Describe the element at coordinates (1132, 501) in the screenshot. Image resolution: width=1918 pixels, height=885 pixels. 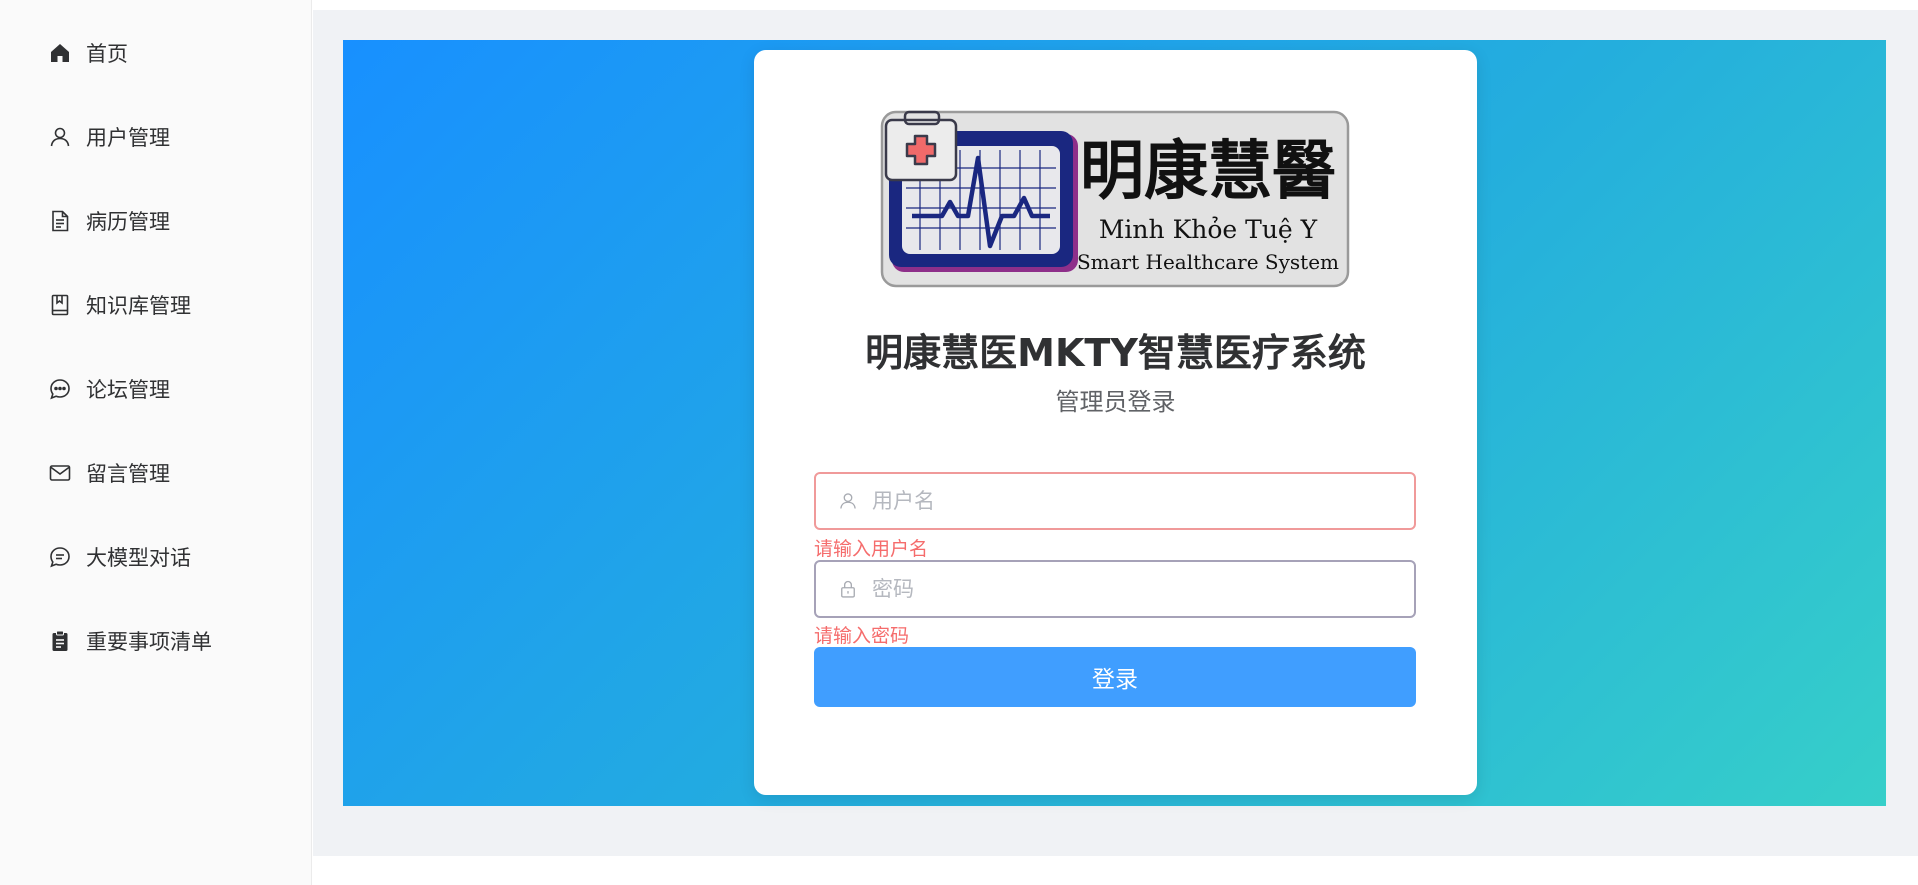
I see `username-input` at that location.